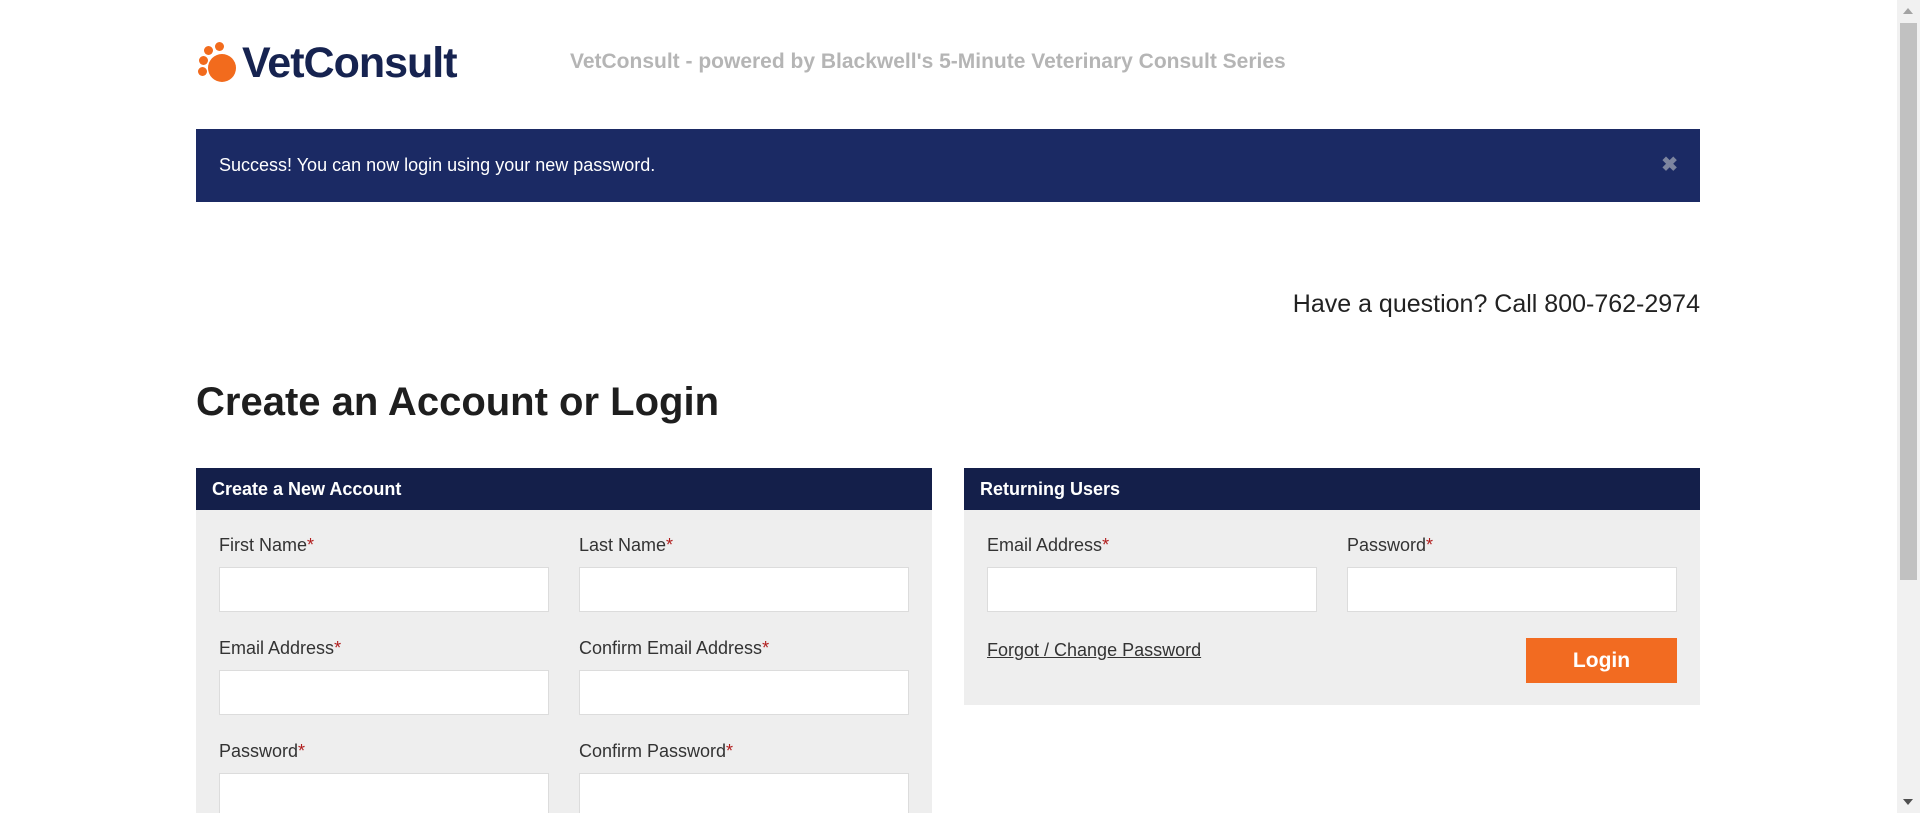 The width and height of the screenshot is (1920, 813). Describe the element at coordinates (267, 545) in the screenshot. I see `first-name-label: First Name*` at that location.